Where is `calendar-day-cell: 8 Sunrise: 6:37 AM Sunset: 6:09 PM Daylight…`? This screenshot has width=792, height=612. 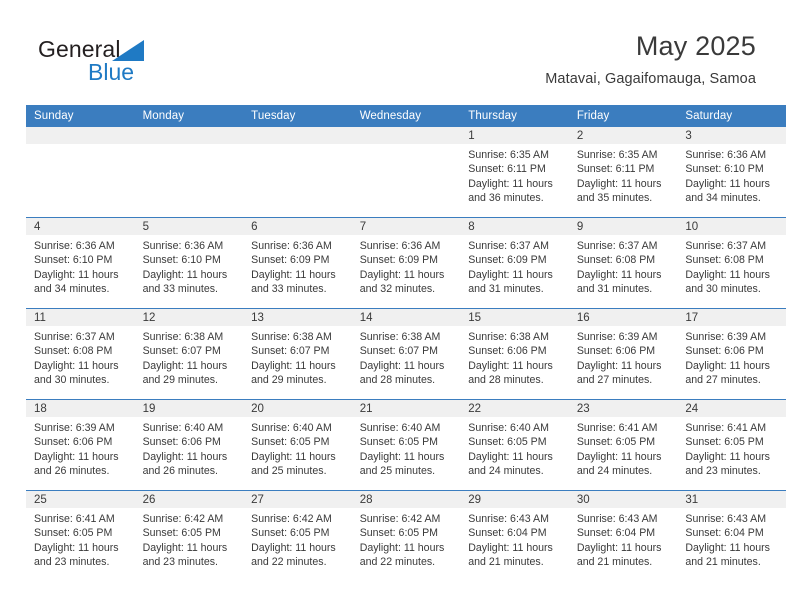 calendar-day-cell: 8 Sunrise: 6:37 AM Sunset: 6:09 PM Daylight… is located at coordinates (514, 263).